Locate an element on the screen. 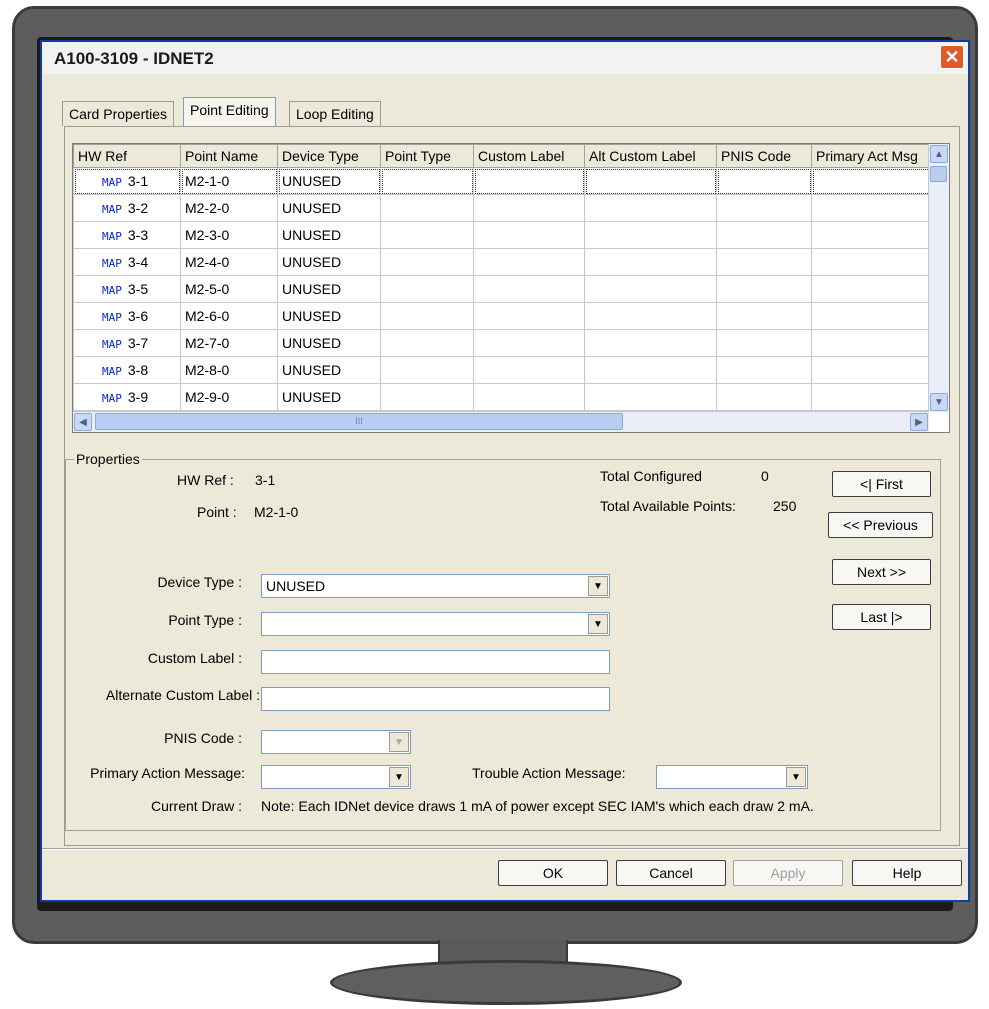  hw-ref-cell: MAP 3-6 is located at coordinates (127, 316).